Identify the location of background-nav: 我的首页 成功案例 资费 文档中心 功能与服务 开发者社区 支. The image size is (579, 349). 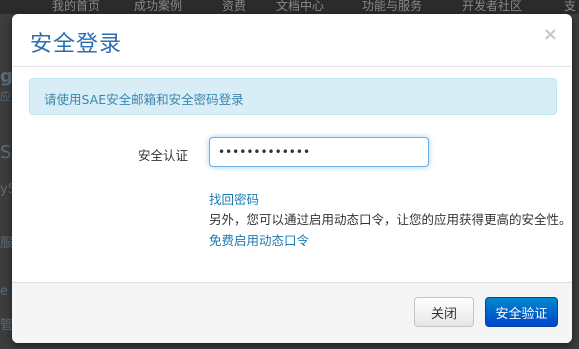
(289, 7).